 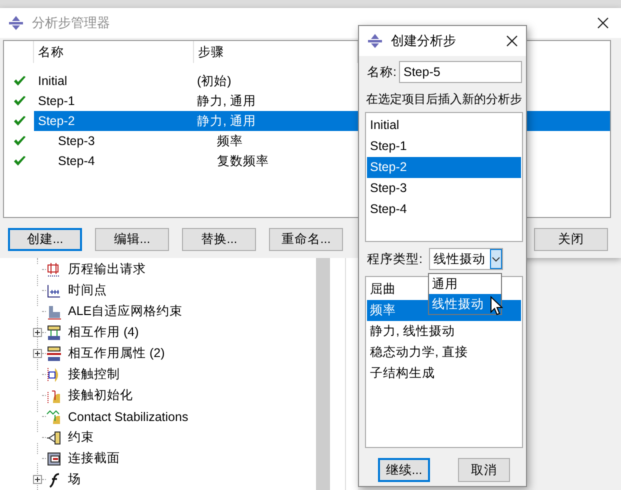 I want to click on procedure-cell: 静力, 通用, so click(x=276, y=121).